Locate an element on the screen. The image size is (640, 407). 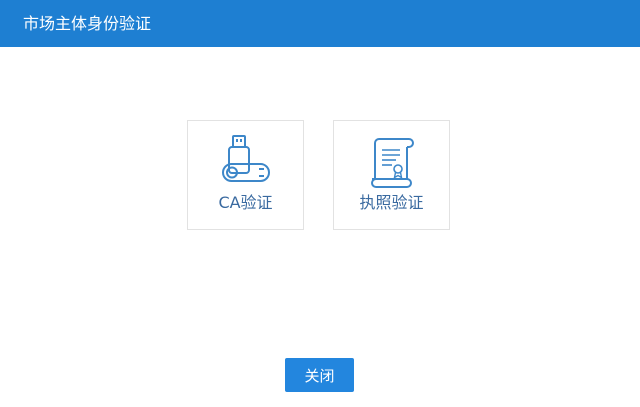
ca-verification-option: CA验证 is located at coordinates (245, 175).